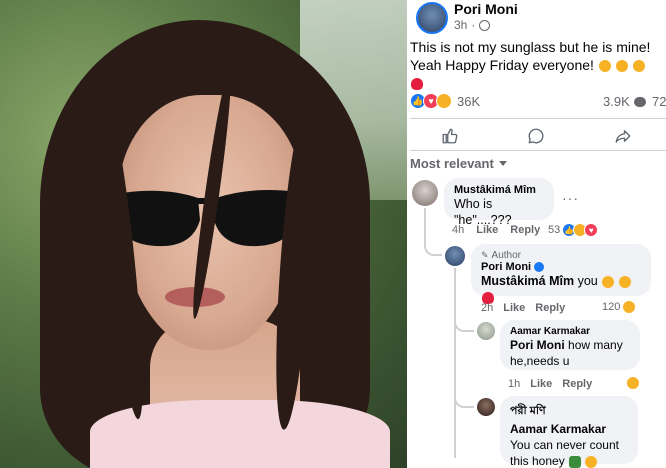 The height and width of the screenshot is (468, 666). I want to click on thumbs-up-icon, so click(450, 136).